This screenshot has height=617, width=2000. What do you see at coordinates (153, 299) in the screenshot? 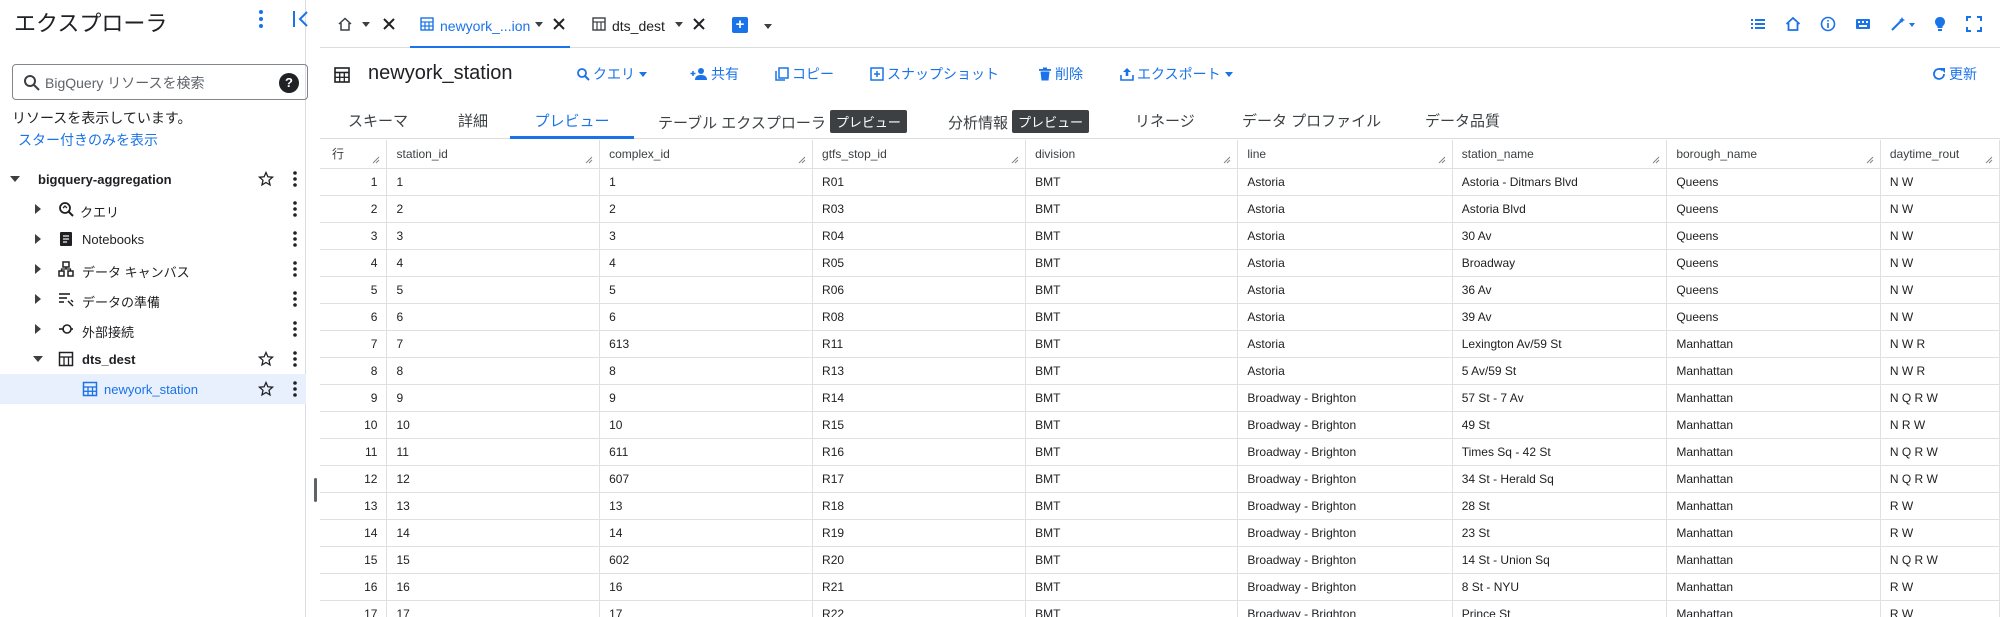
I see `tree-item-data-preparation: データの準備` at bounding box center [153, 299].